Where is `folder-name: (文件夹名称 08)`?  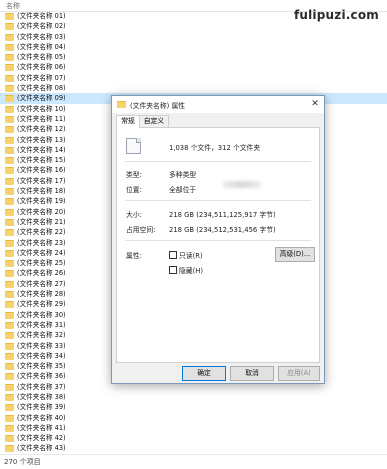
folder-name: (文件夹名称 08) is located at coordinates (41, 88).